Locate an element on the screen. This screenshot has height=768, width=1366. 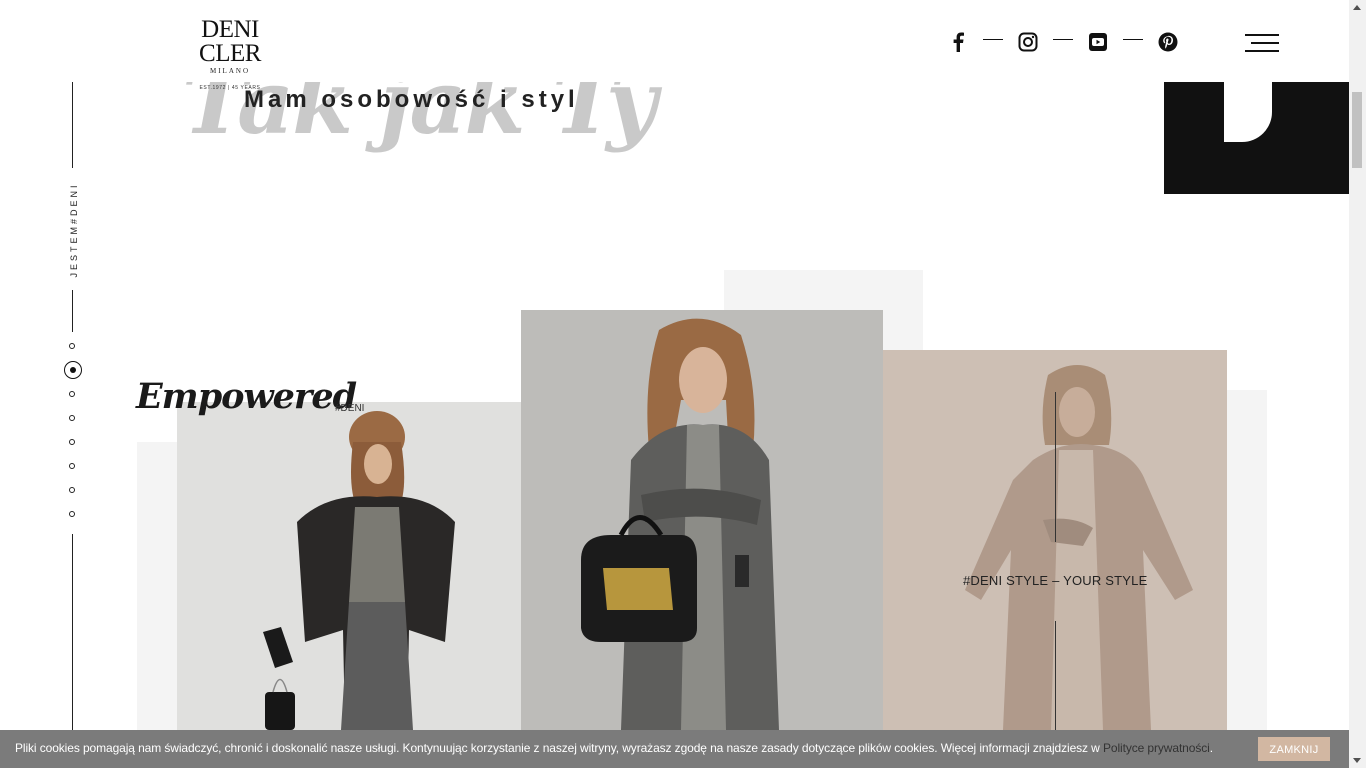
close-cookie-button: ZAMKNIJ is located at coordinates (1294, 749).